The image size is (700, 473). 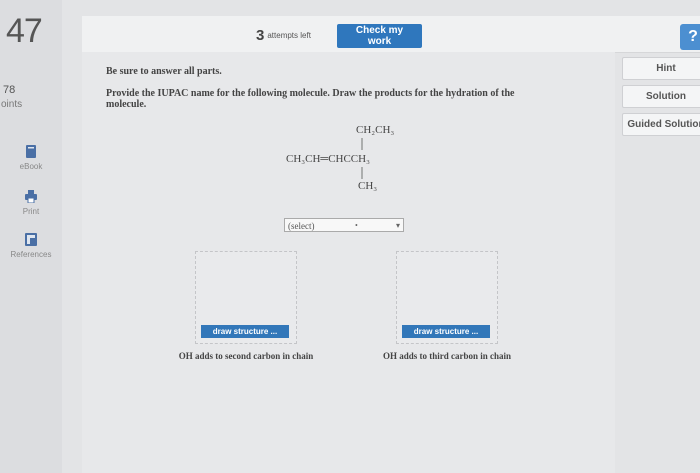 What do you see at coordinates (328, 159) in the screenshot?
I see `molecule-main-chain: CH₃CH═CHCCH₃` at bounding box center [328, 159].